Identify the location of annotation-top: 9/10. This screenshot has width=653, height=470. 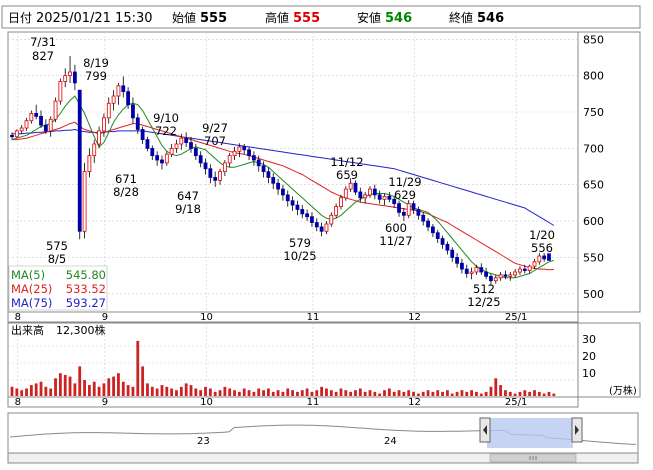
(166, 118).